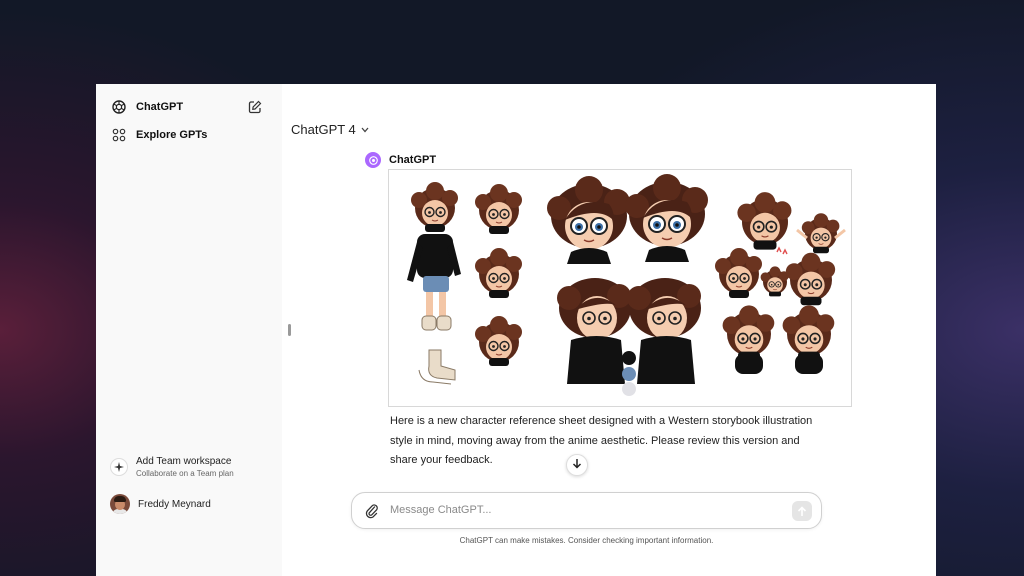 The height and width of the screenshot is (576, 1024). What do you see at coordinates (365, 130) in the screenshot?
I see `chevron-down-icon` at bounding box center [365, 130].